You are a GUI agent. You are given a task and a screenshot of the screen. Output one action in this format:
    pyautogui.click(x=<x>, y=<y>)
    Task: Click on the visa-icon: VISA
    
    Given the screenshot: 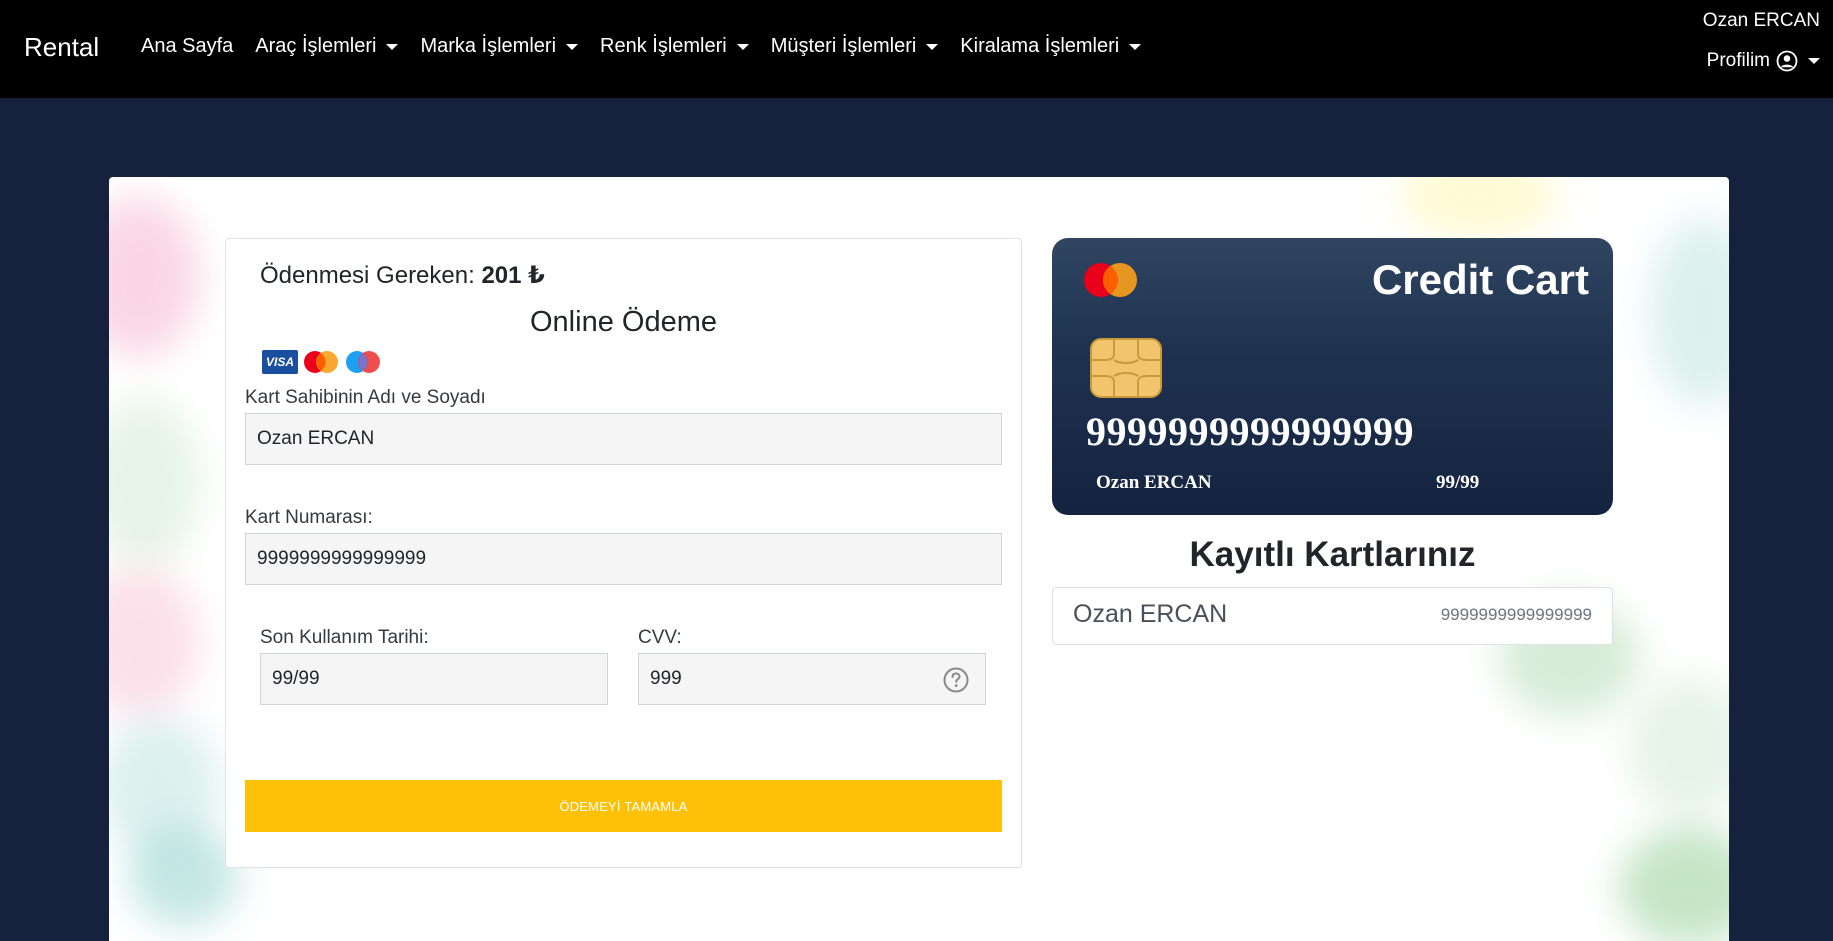 What is the action you would take?
    pyautogui.click(x=280, y=362)
    